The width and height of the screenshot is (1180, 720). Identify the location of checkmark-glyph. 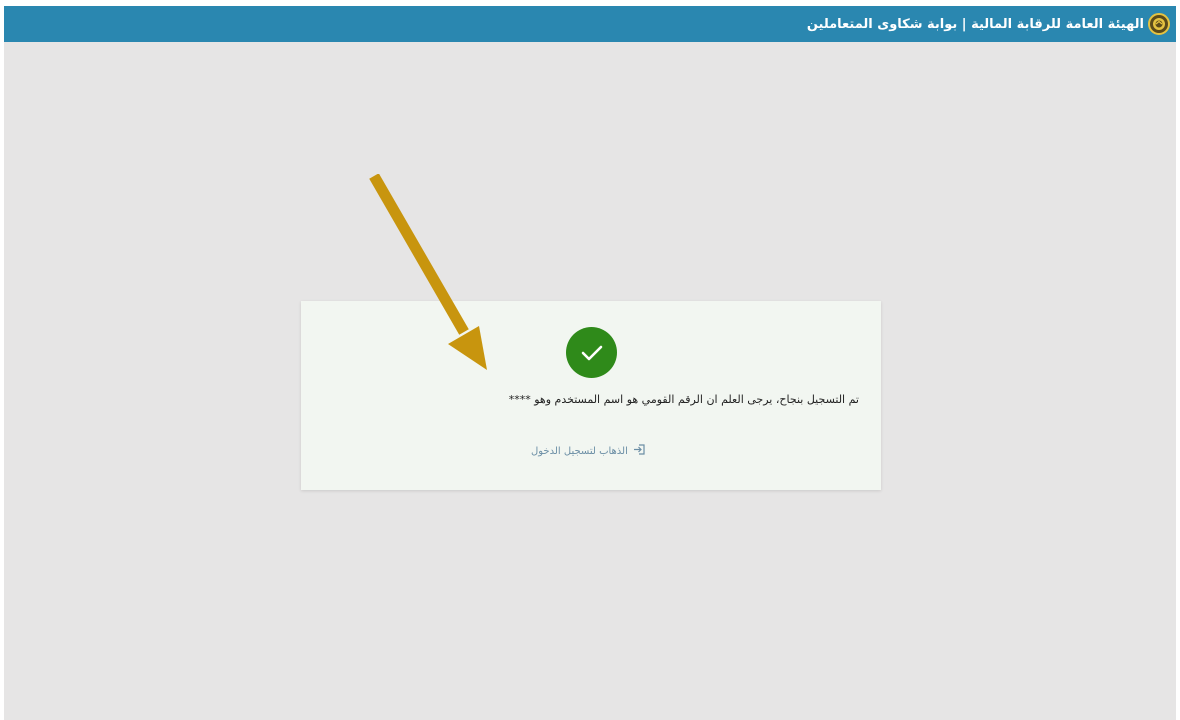
(591, 352).